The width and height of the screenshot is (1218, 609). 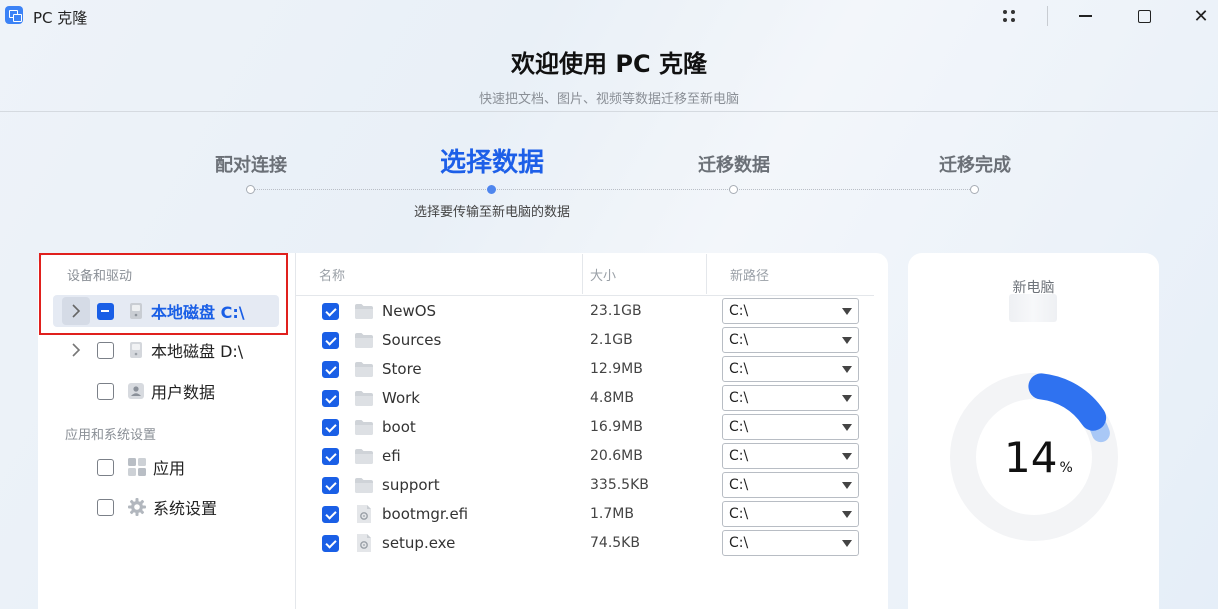 What do you see at coordinates (615, 543) in the screenshot?
I see `file-size: 74.5KB` at bounding box center [615, 543].